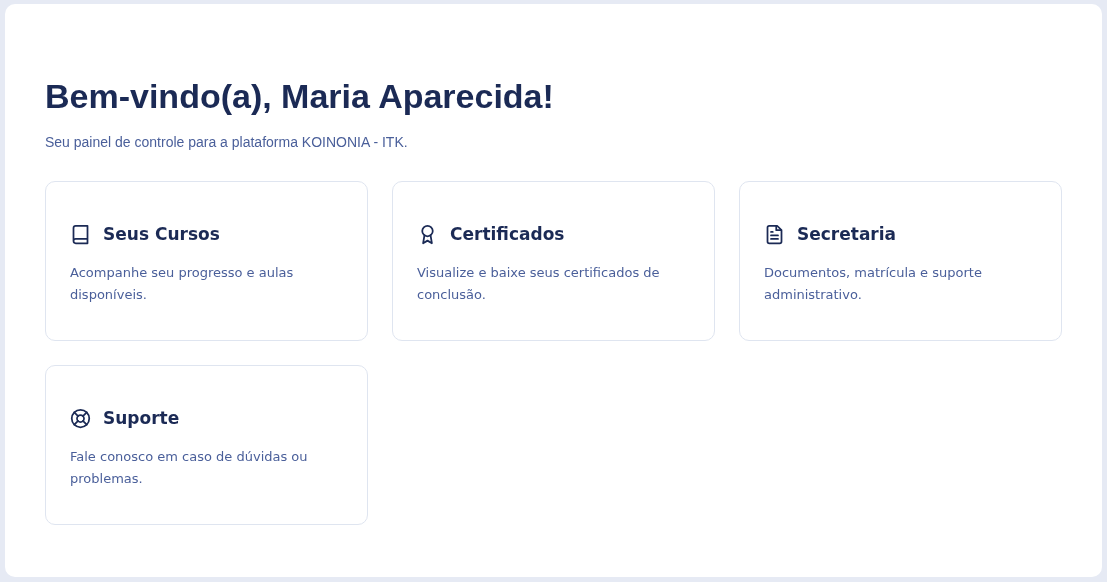 The height and width of the screenshot is (582, 1107). What do you see at coordinates (300, 96) in the screenshot?
I see `welcome-heading: Bem-vindo(a), Maria Aparecida!` at bounding box center [300, 96].